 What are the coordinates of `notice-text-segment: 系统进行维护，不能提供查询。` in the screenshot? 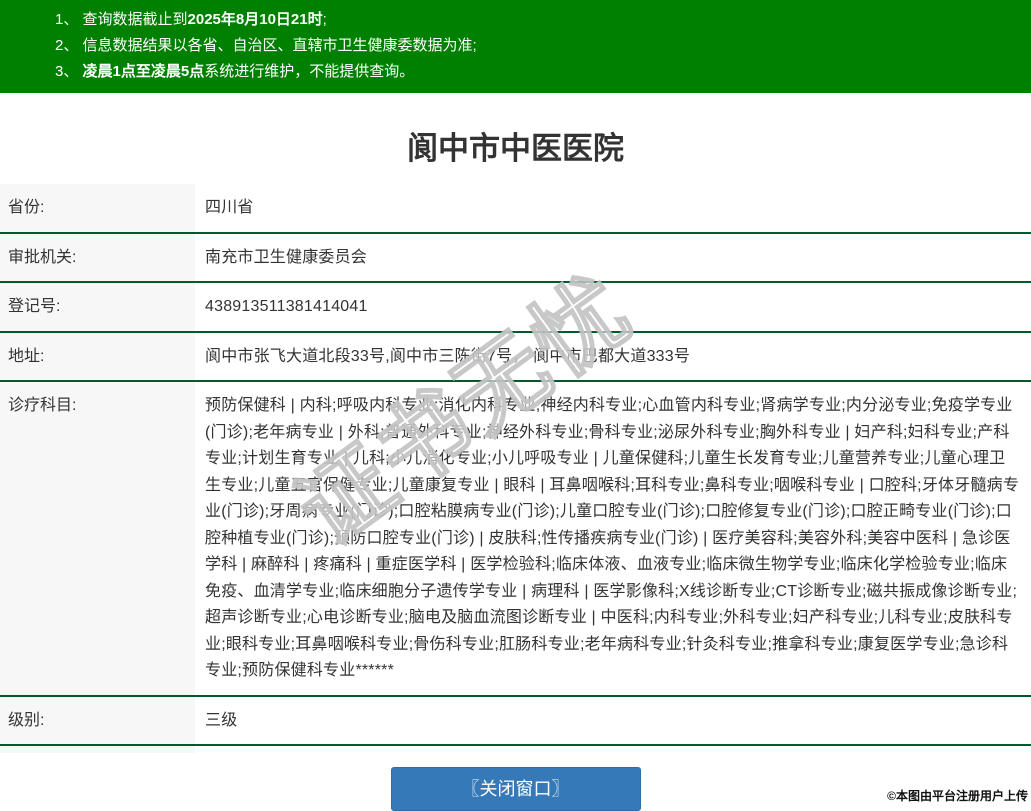 It's located at (309, 71).